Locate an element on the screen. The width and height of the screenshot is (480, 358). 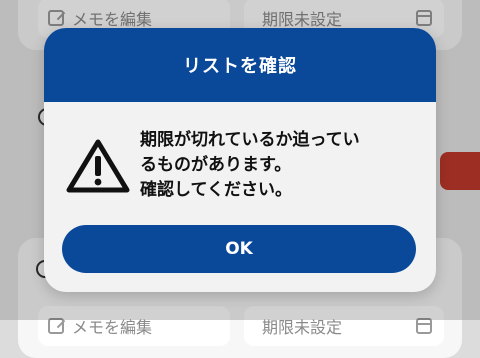
dialog-title: リストを確認 is located at coordinates (240, 66).